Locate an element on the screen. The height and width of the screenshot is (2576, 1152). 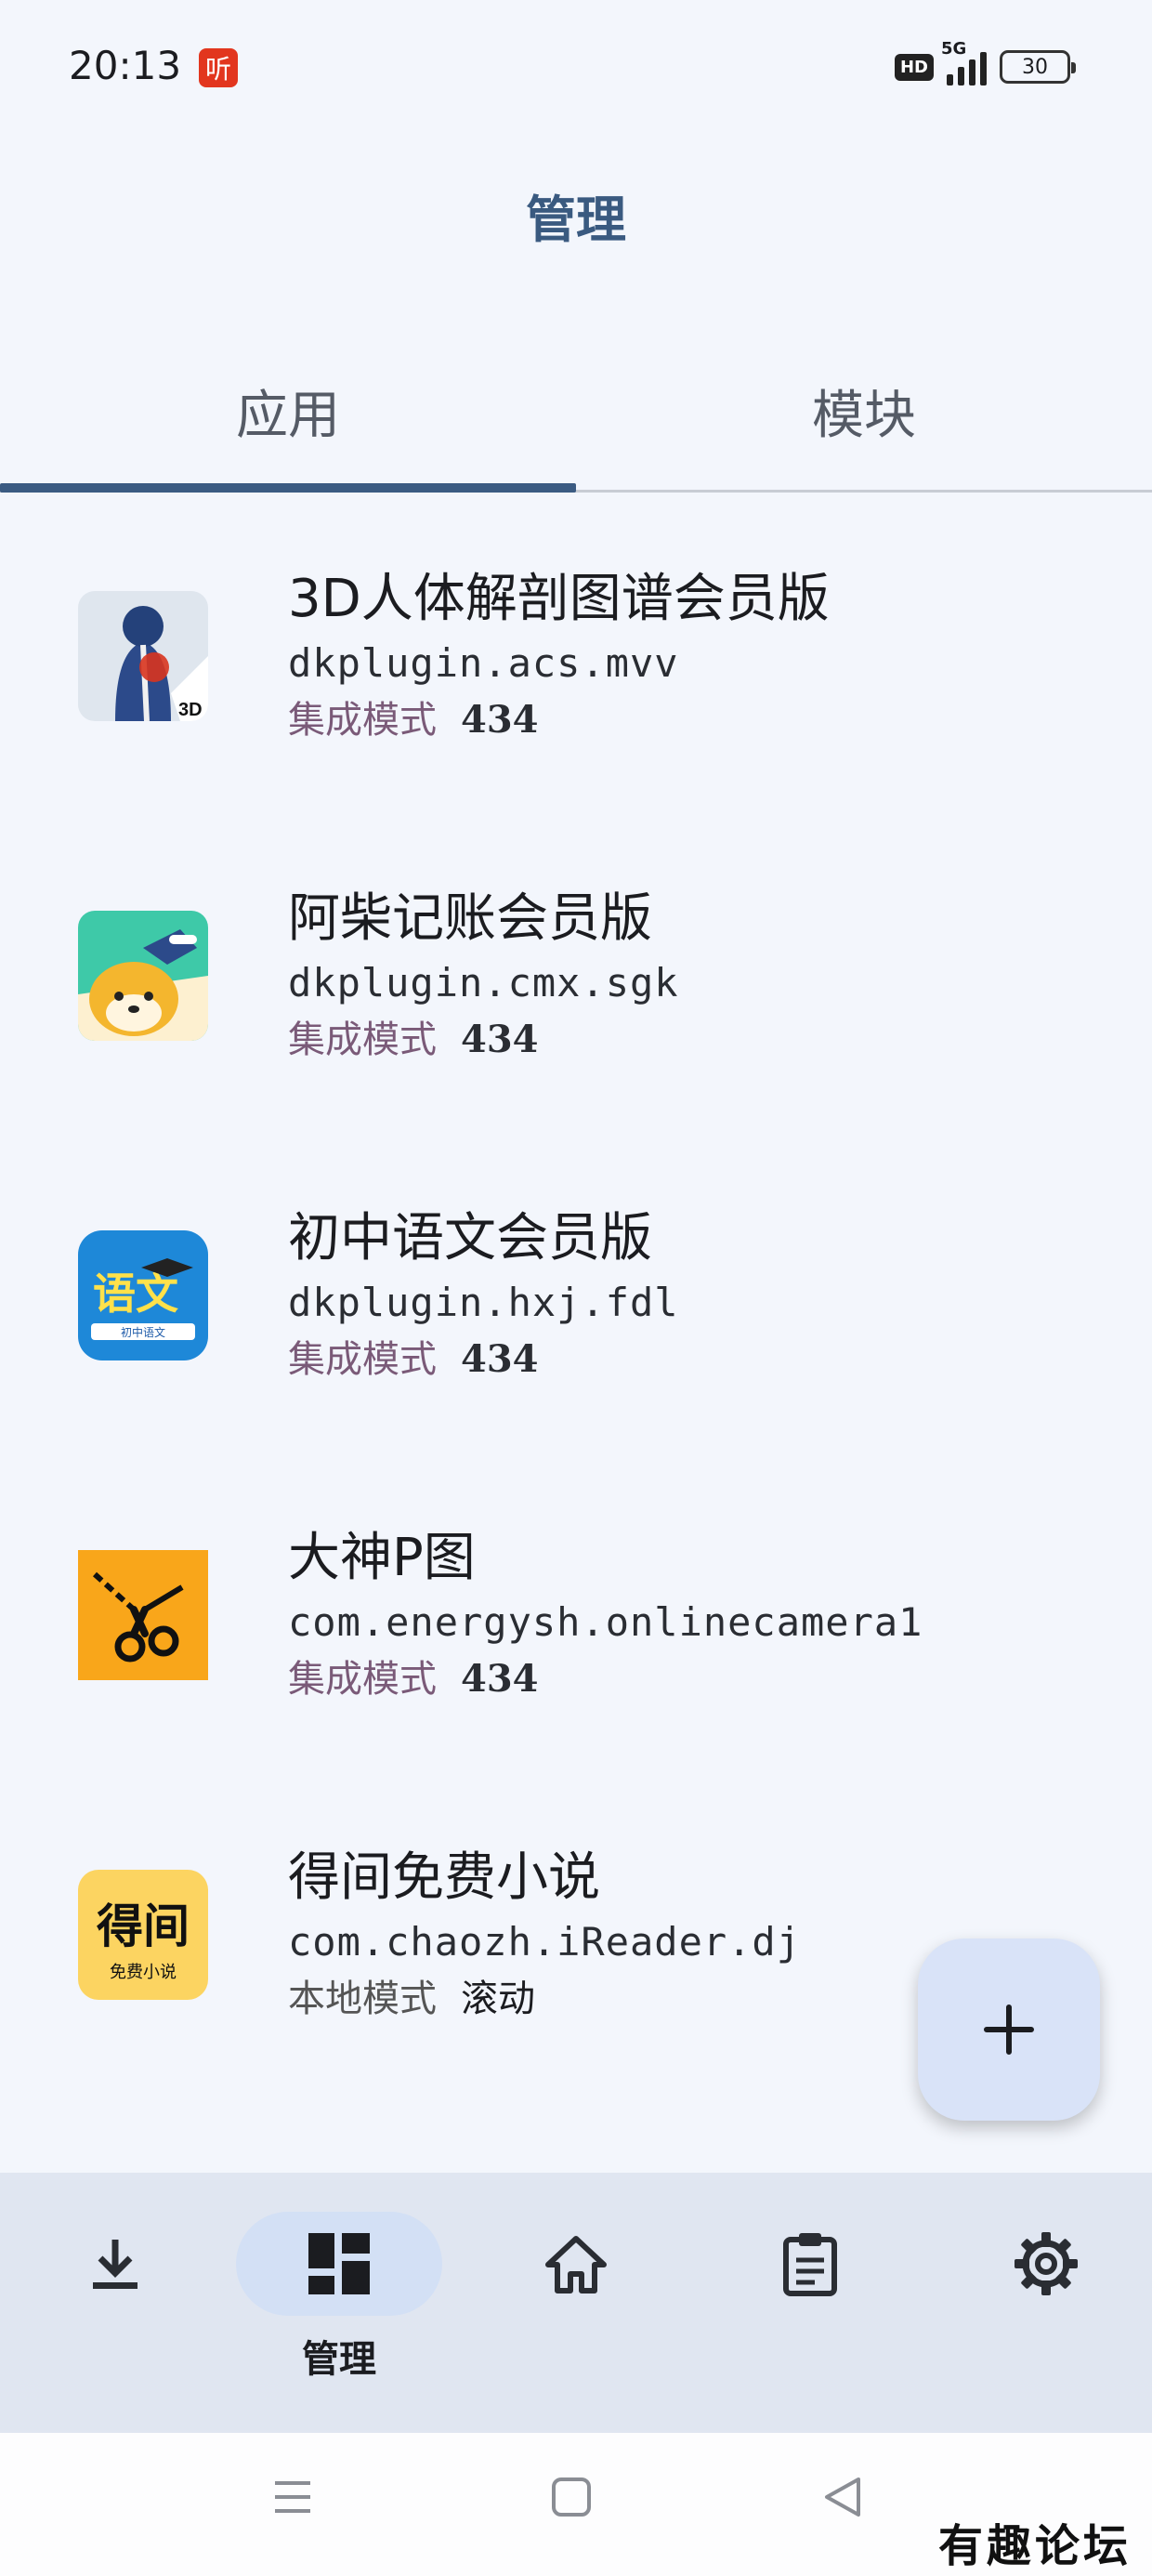
notification-app-icon: 听 is located at coordinates (218, 67).